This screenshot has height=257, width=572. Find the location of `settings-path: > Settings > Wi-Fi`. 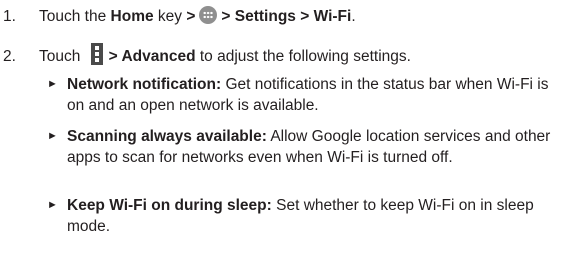

settings-path: > Settings > Wi-Fi is located at coordinates (286, 16).